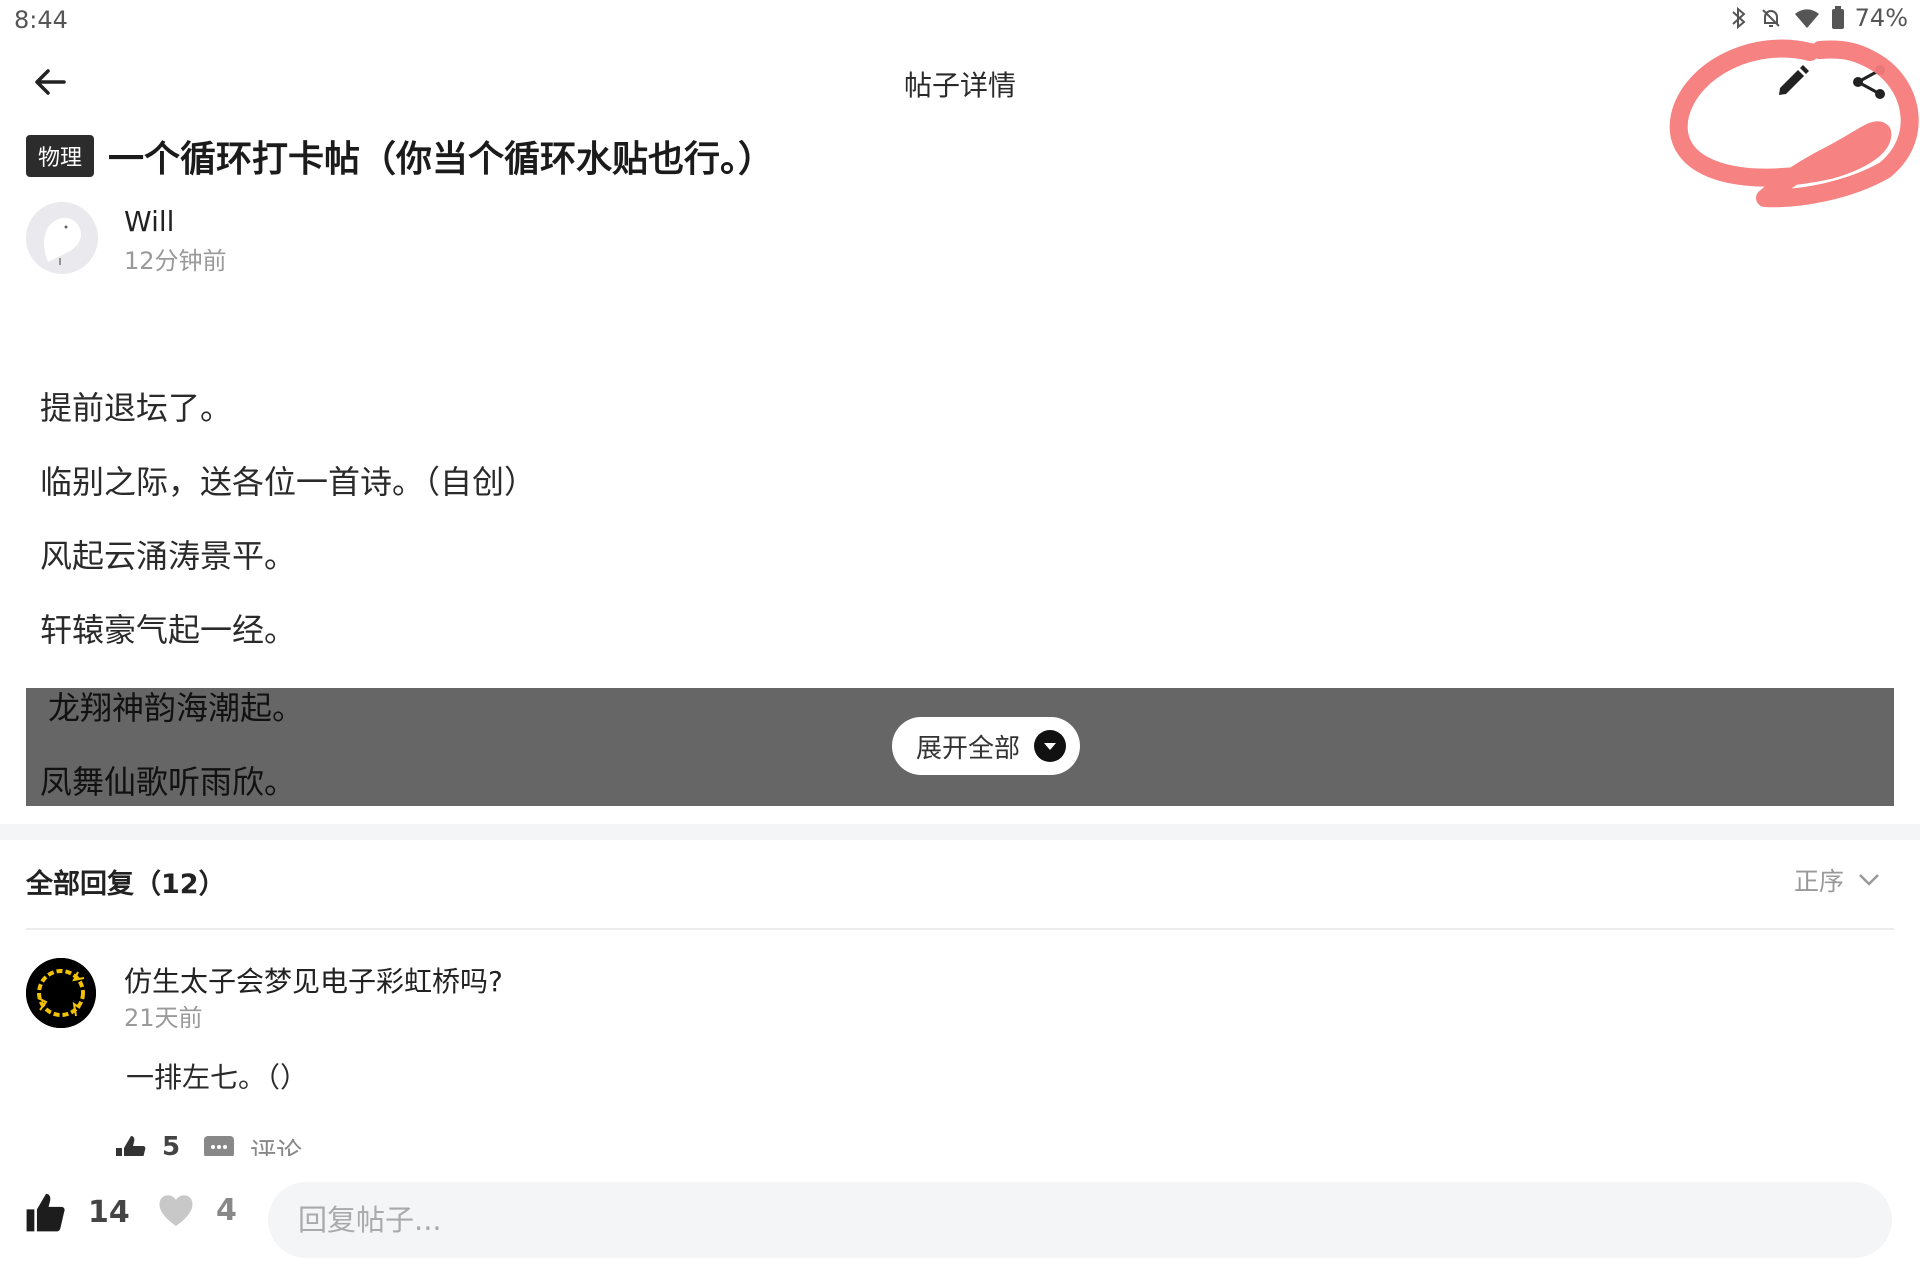  I want to click on eclipse-avatar-icon, so click(61, 993).